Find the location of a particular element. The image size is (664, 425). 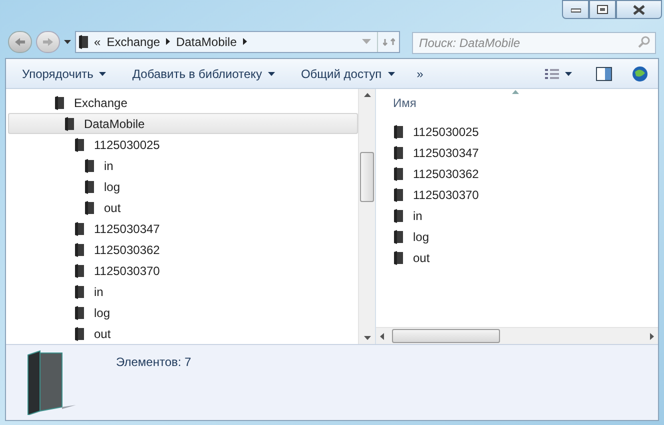

toolbar-menu-button: Общий доступ is located at coordinates (347, 73).